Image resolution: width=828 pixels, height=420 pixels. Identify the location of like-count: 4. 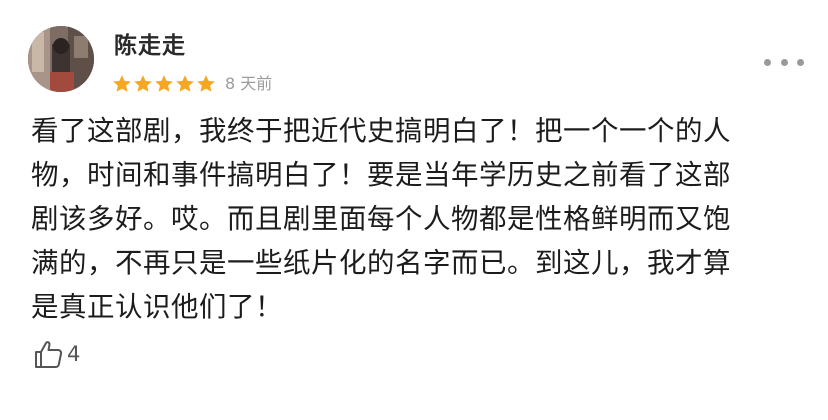
(74, 354).